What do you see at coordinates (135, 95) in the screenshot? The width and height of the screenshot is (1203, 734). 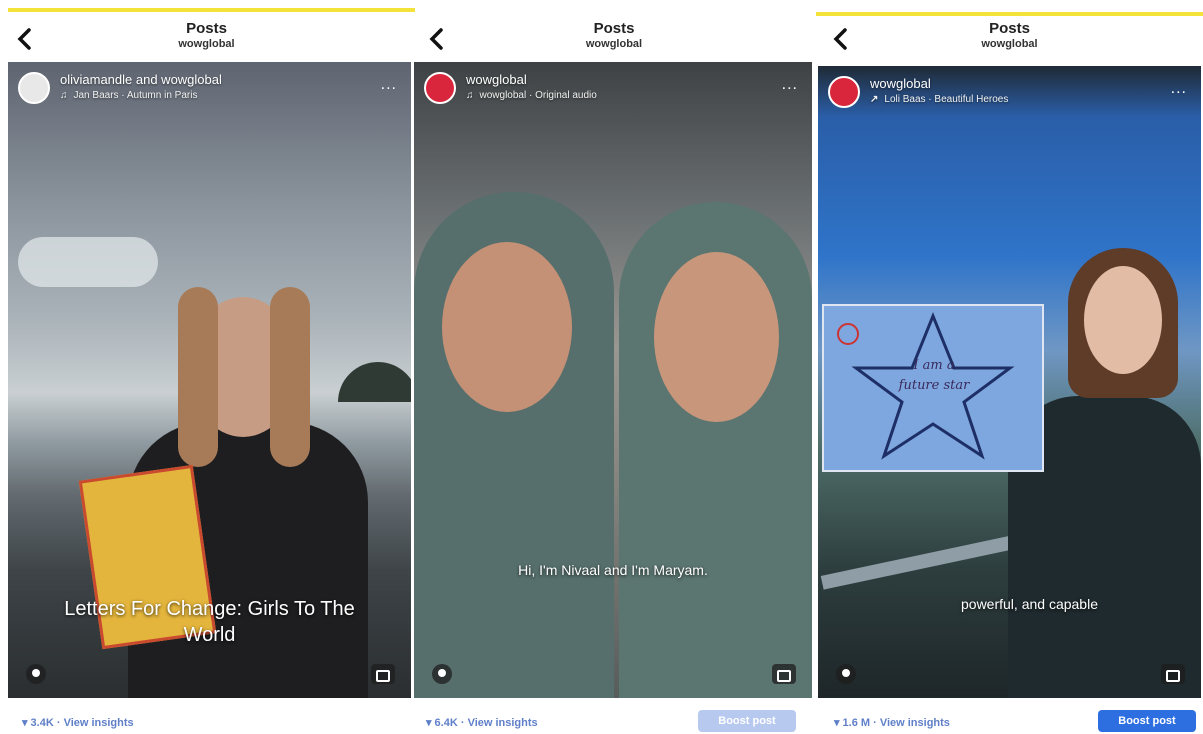 I see `audio-label: Jan Baars · Autumn in Paris` at bounding box center [135, 95].